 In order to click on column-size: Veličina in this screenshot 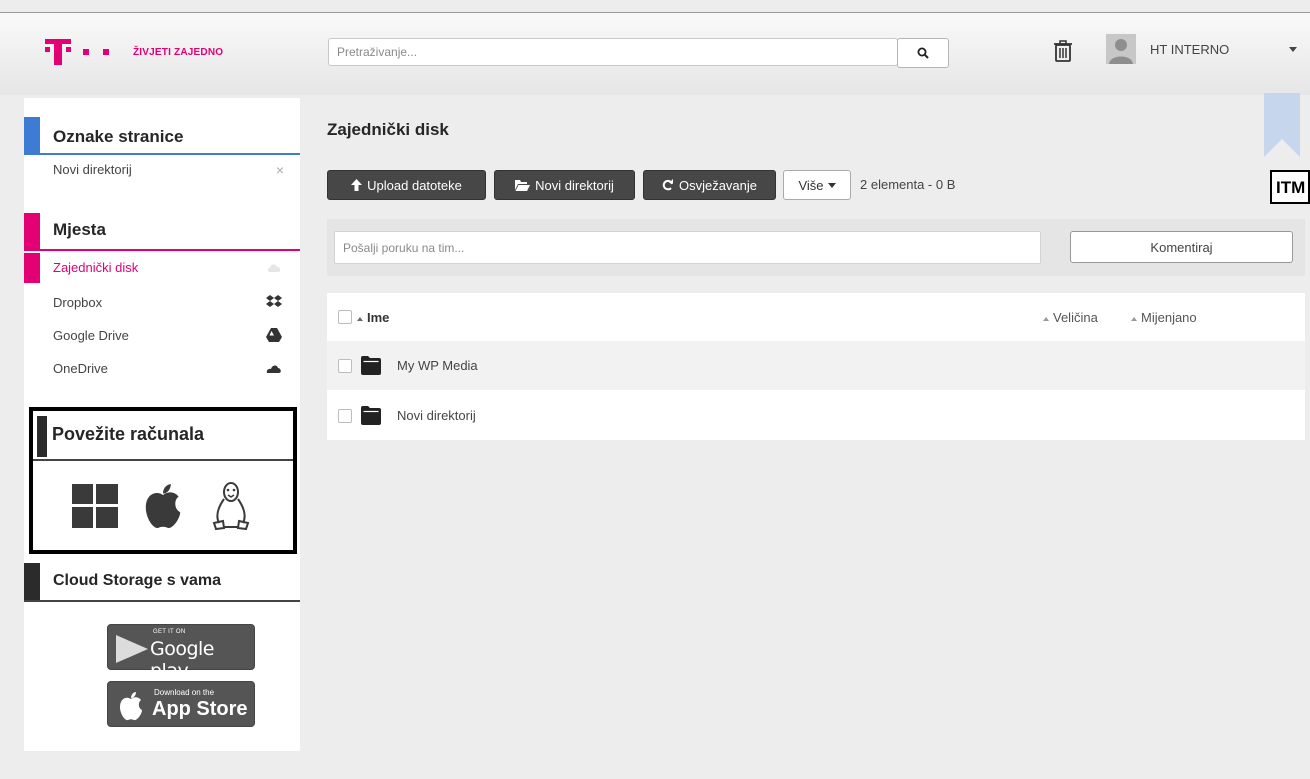, I will do `click(1070, 317)`.